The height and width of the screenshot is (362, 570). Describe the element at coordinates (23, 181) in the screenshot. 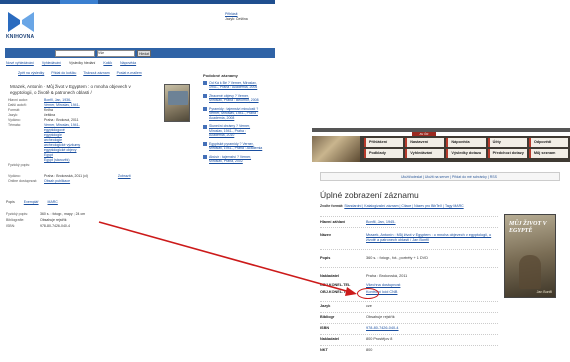

I see `record-label: Online dostupnost:` at that location.